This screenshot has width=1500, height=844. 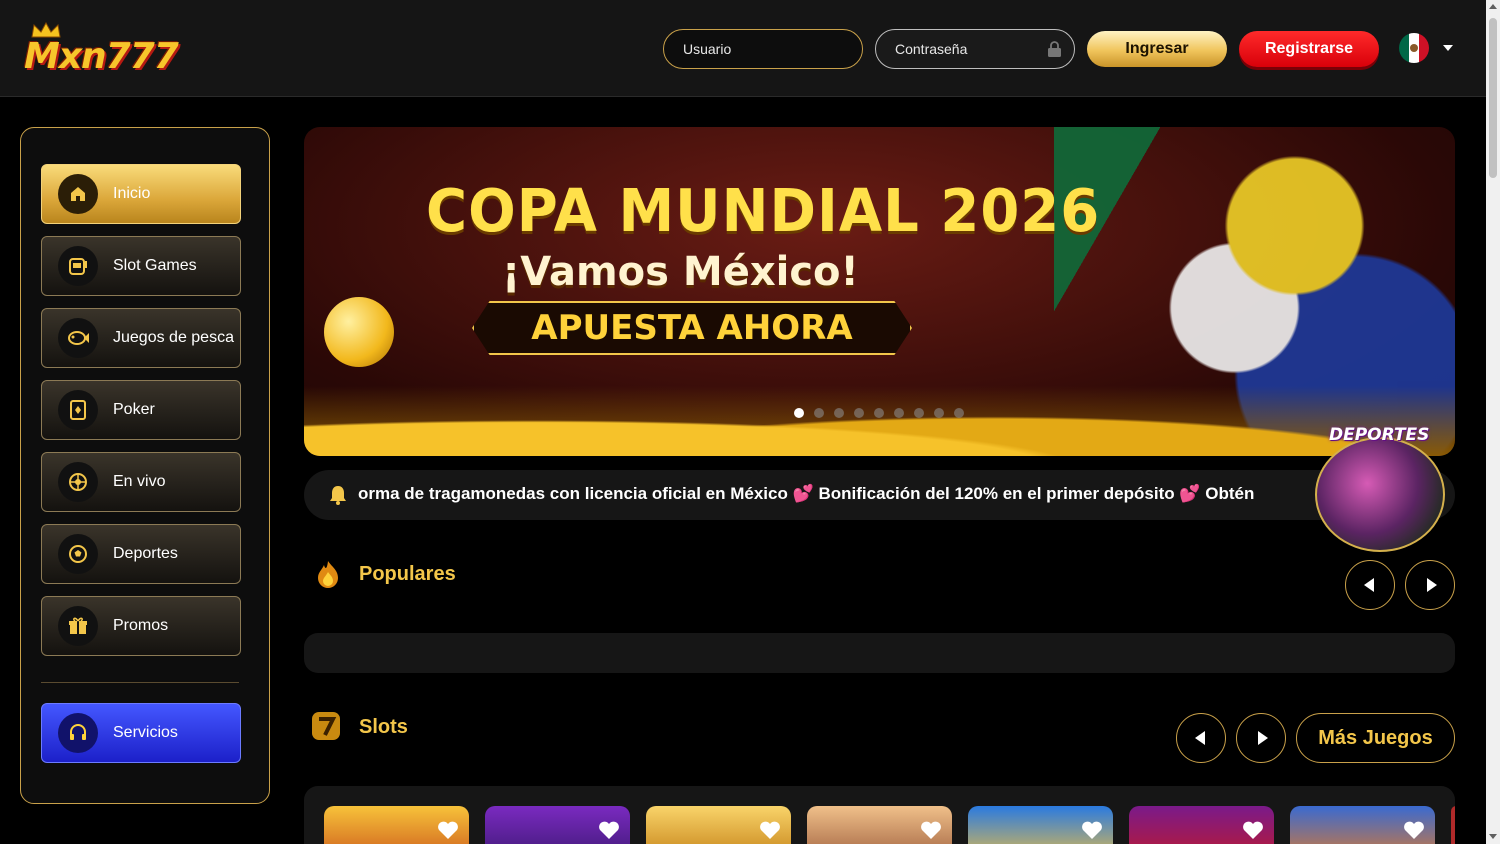 I want to click on sidebar-item-label: Deportes, so click(x=145, y=553).